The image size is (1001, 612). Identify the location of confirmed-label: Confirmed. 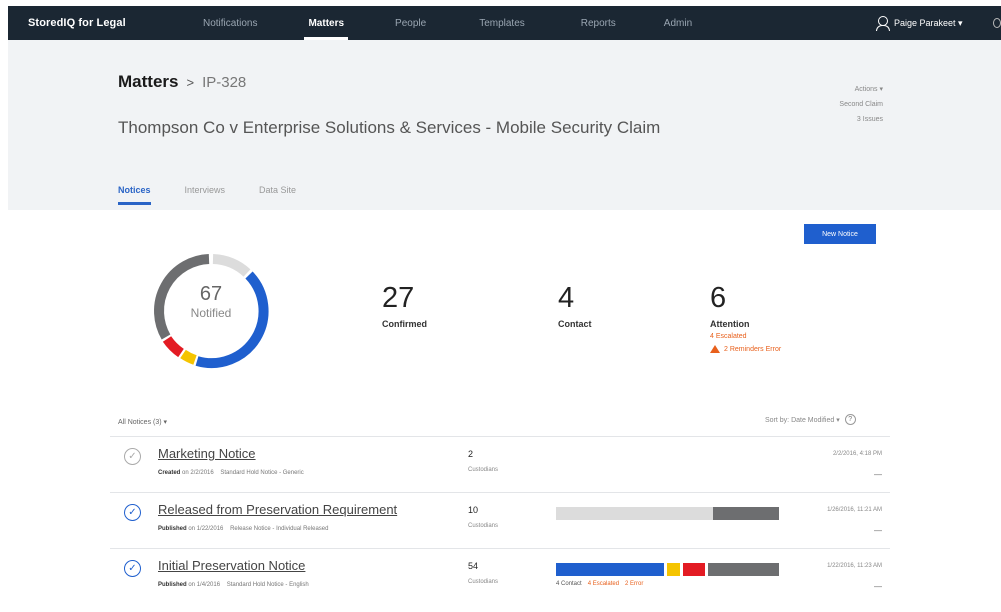
(404, 324).